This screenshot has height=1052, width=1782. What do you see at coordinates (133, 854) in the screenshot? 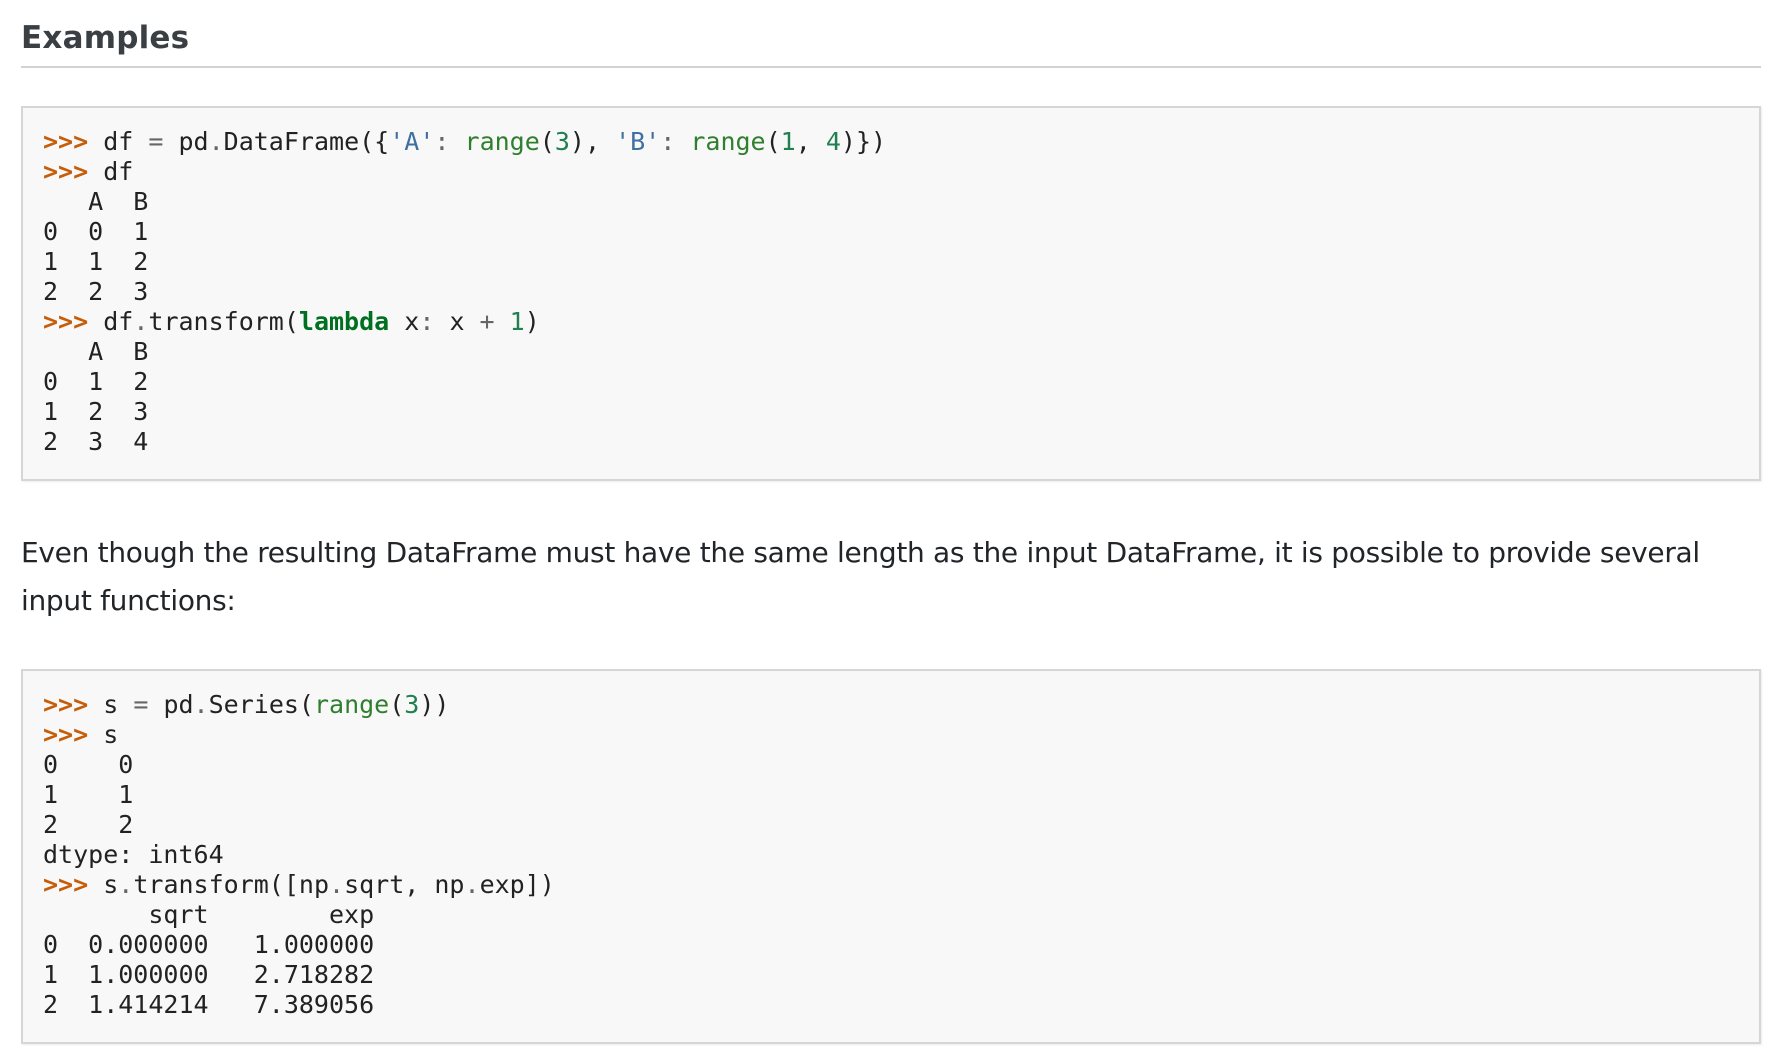
I see `code-line: dtype: int64` at bounding box center [133, 854].